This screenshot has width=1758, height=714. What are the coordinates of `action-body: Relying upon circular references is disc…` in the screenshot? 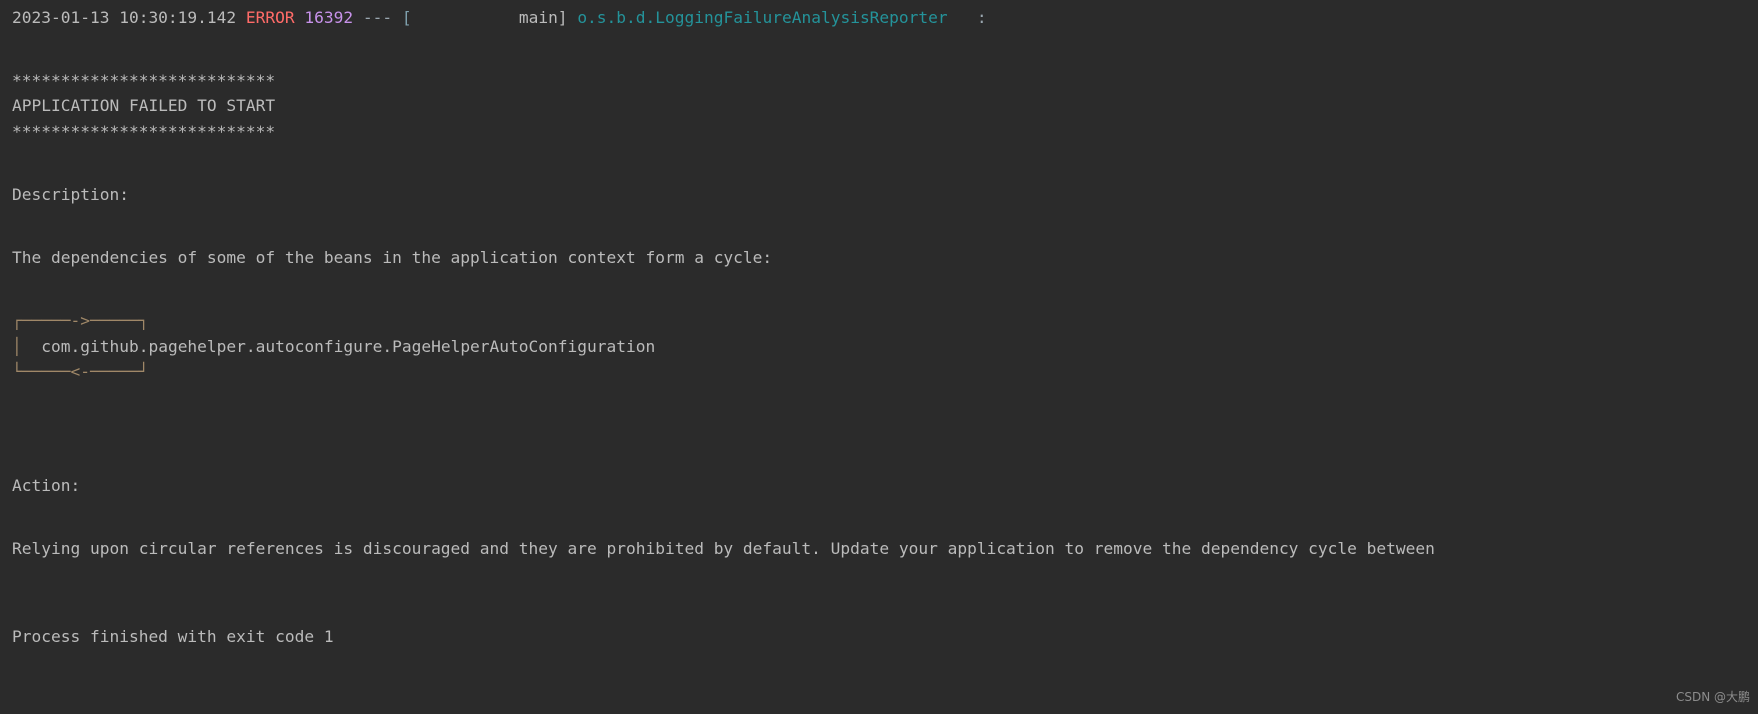 It's located at (723, 548).